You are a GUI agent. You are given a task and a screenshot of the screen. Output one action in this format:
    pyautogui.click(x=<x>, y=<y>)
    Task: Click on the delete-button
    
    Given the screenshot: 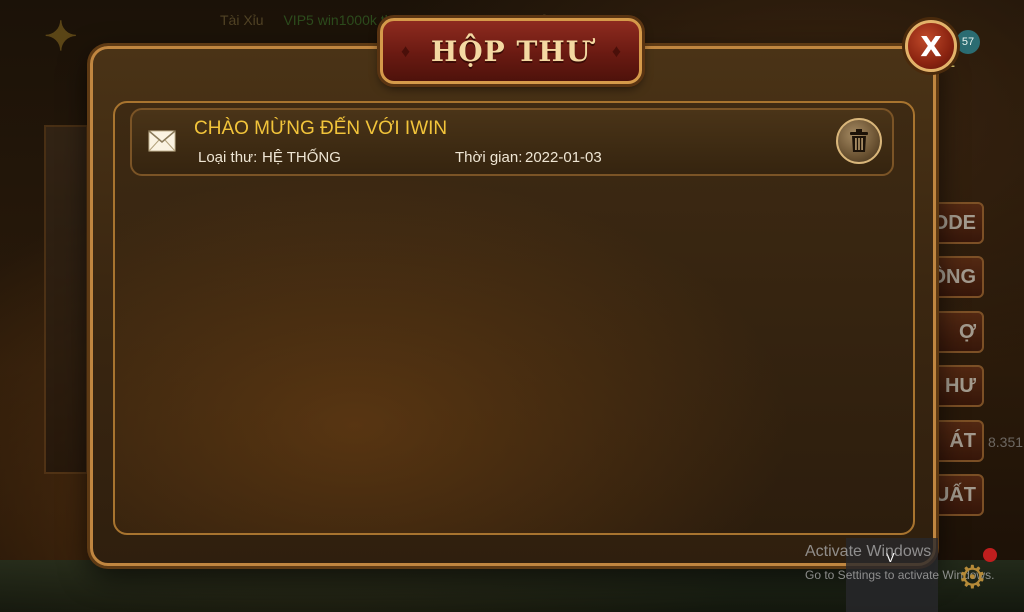 What is the action you would take?
    pyautogui.click(x=859, y=141)
    